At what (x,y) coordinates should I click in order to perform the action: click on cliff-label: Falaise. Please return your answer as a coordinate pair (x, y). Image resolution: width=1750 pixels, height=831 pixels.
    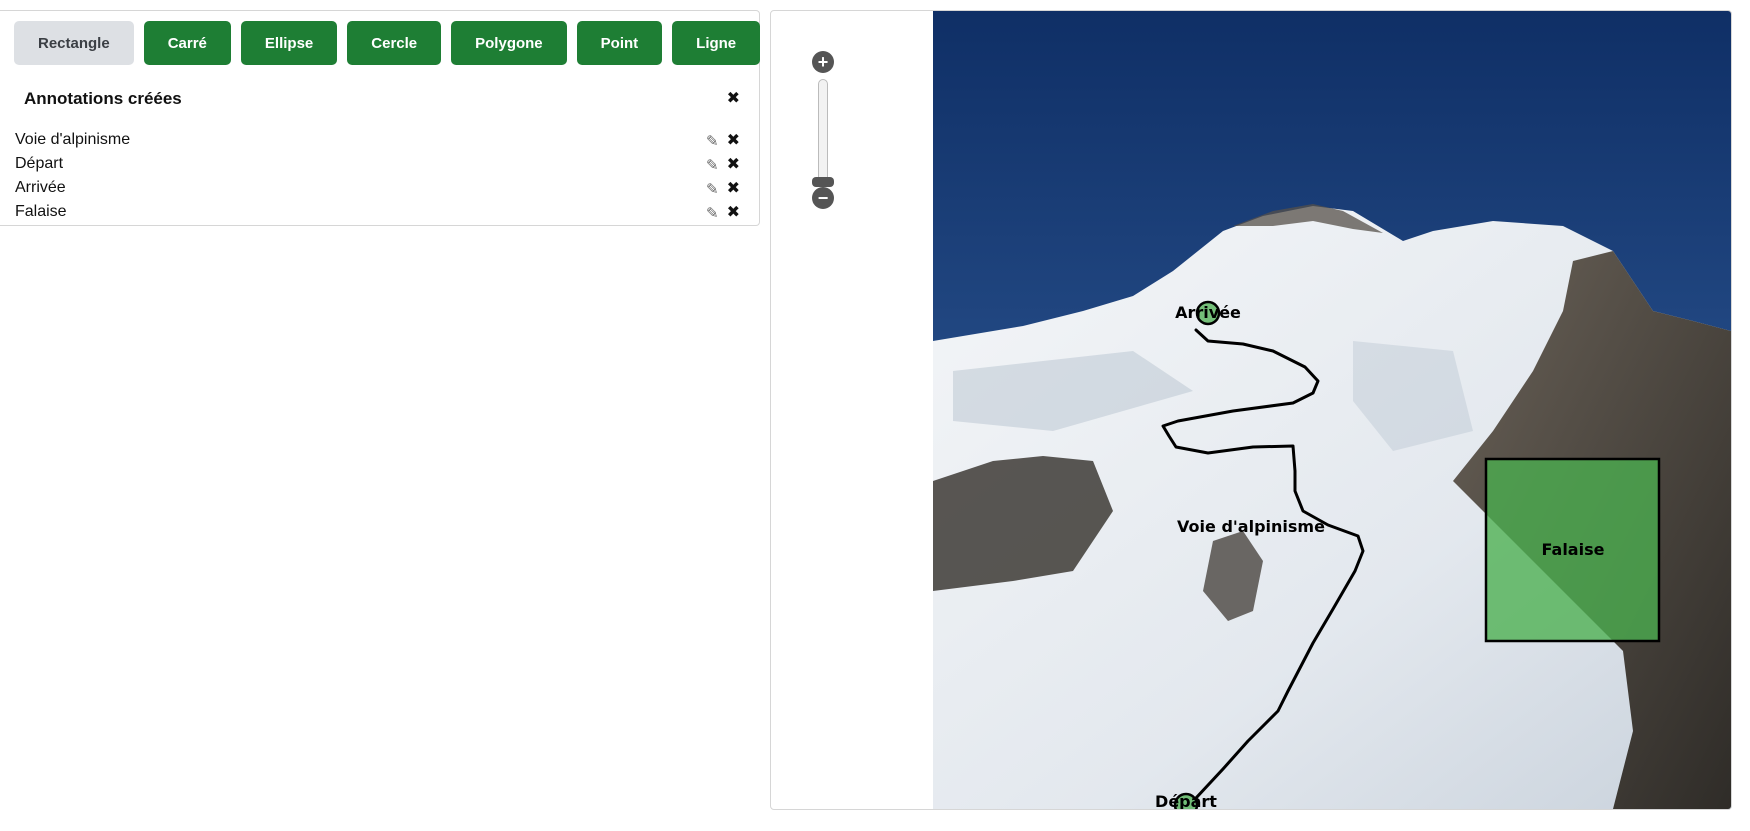
    Looking at the image, I should click on (1573, 549).